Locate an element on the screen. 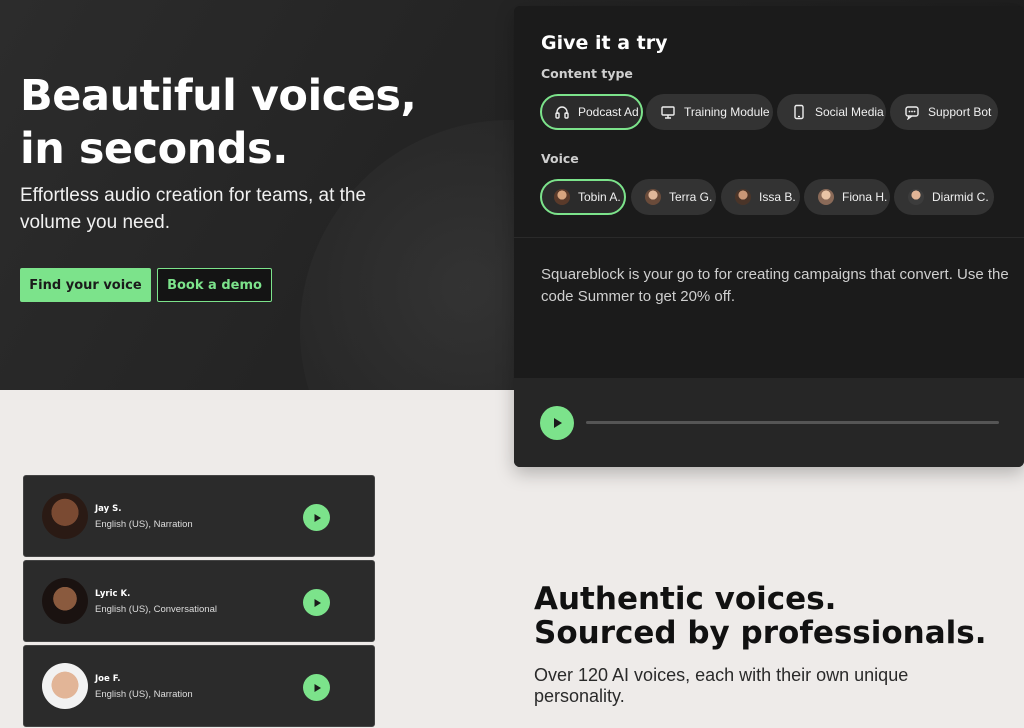  chip-voice-issa: Issa B. is located at coordinates (760, 197).